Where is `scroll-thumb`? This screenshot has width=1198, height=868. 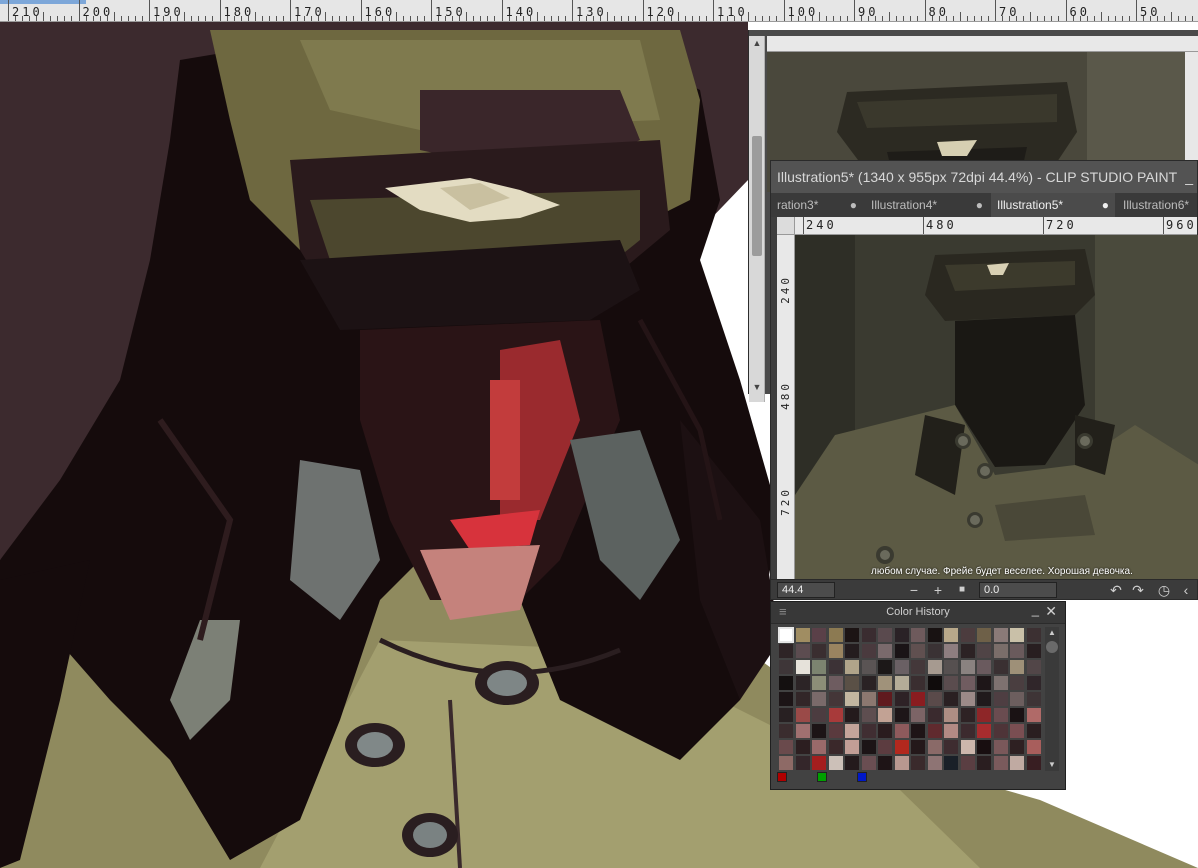
scroll-thumb is located at coordinates (1052, 647).